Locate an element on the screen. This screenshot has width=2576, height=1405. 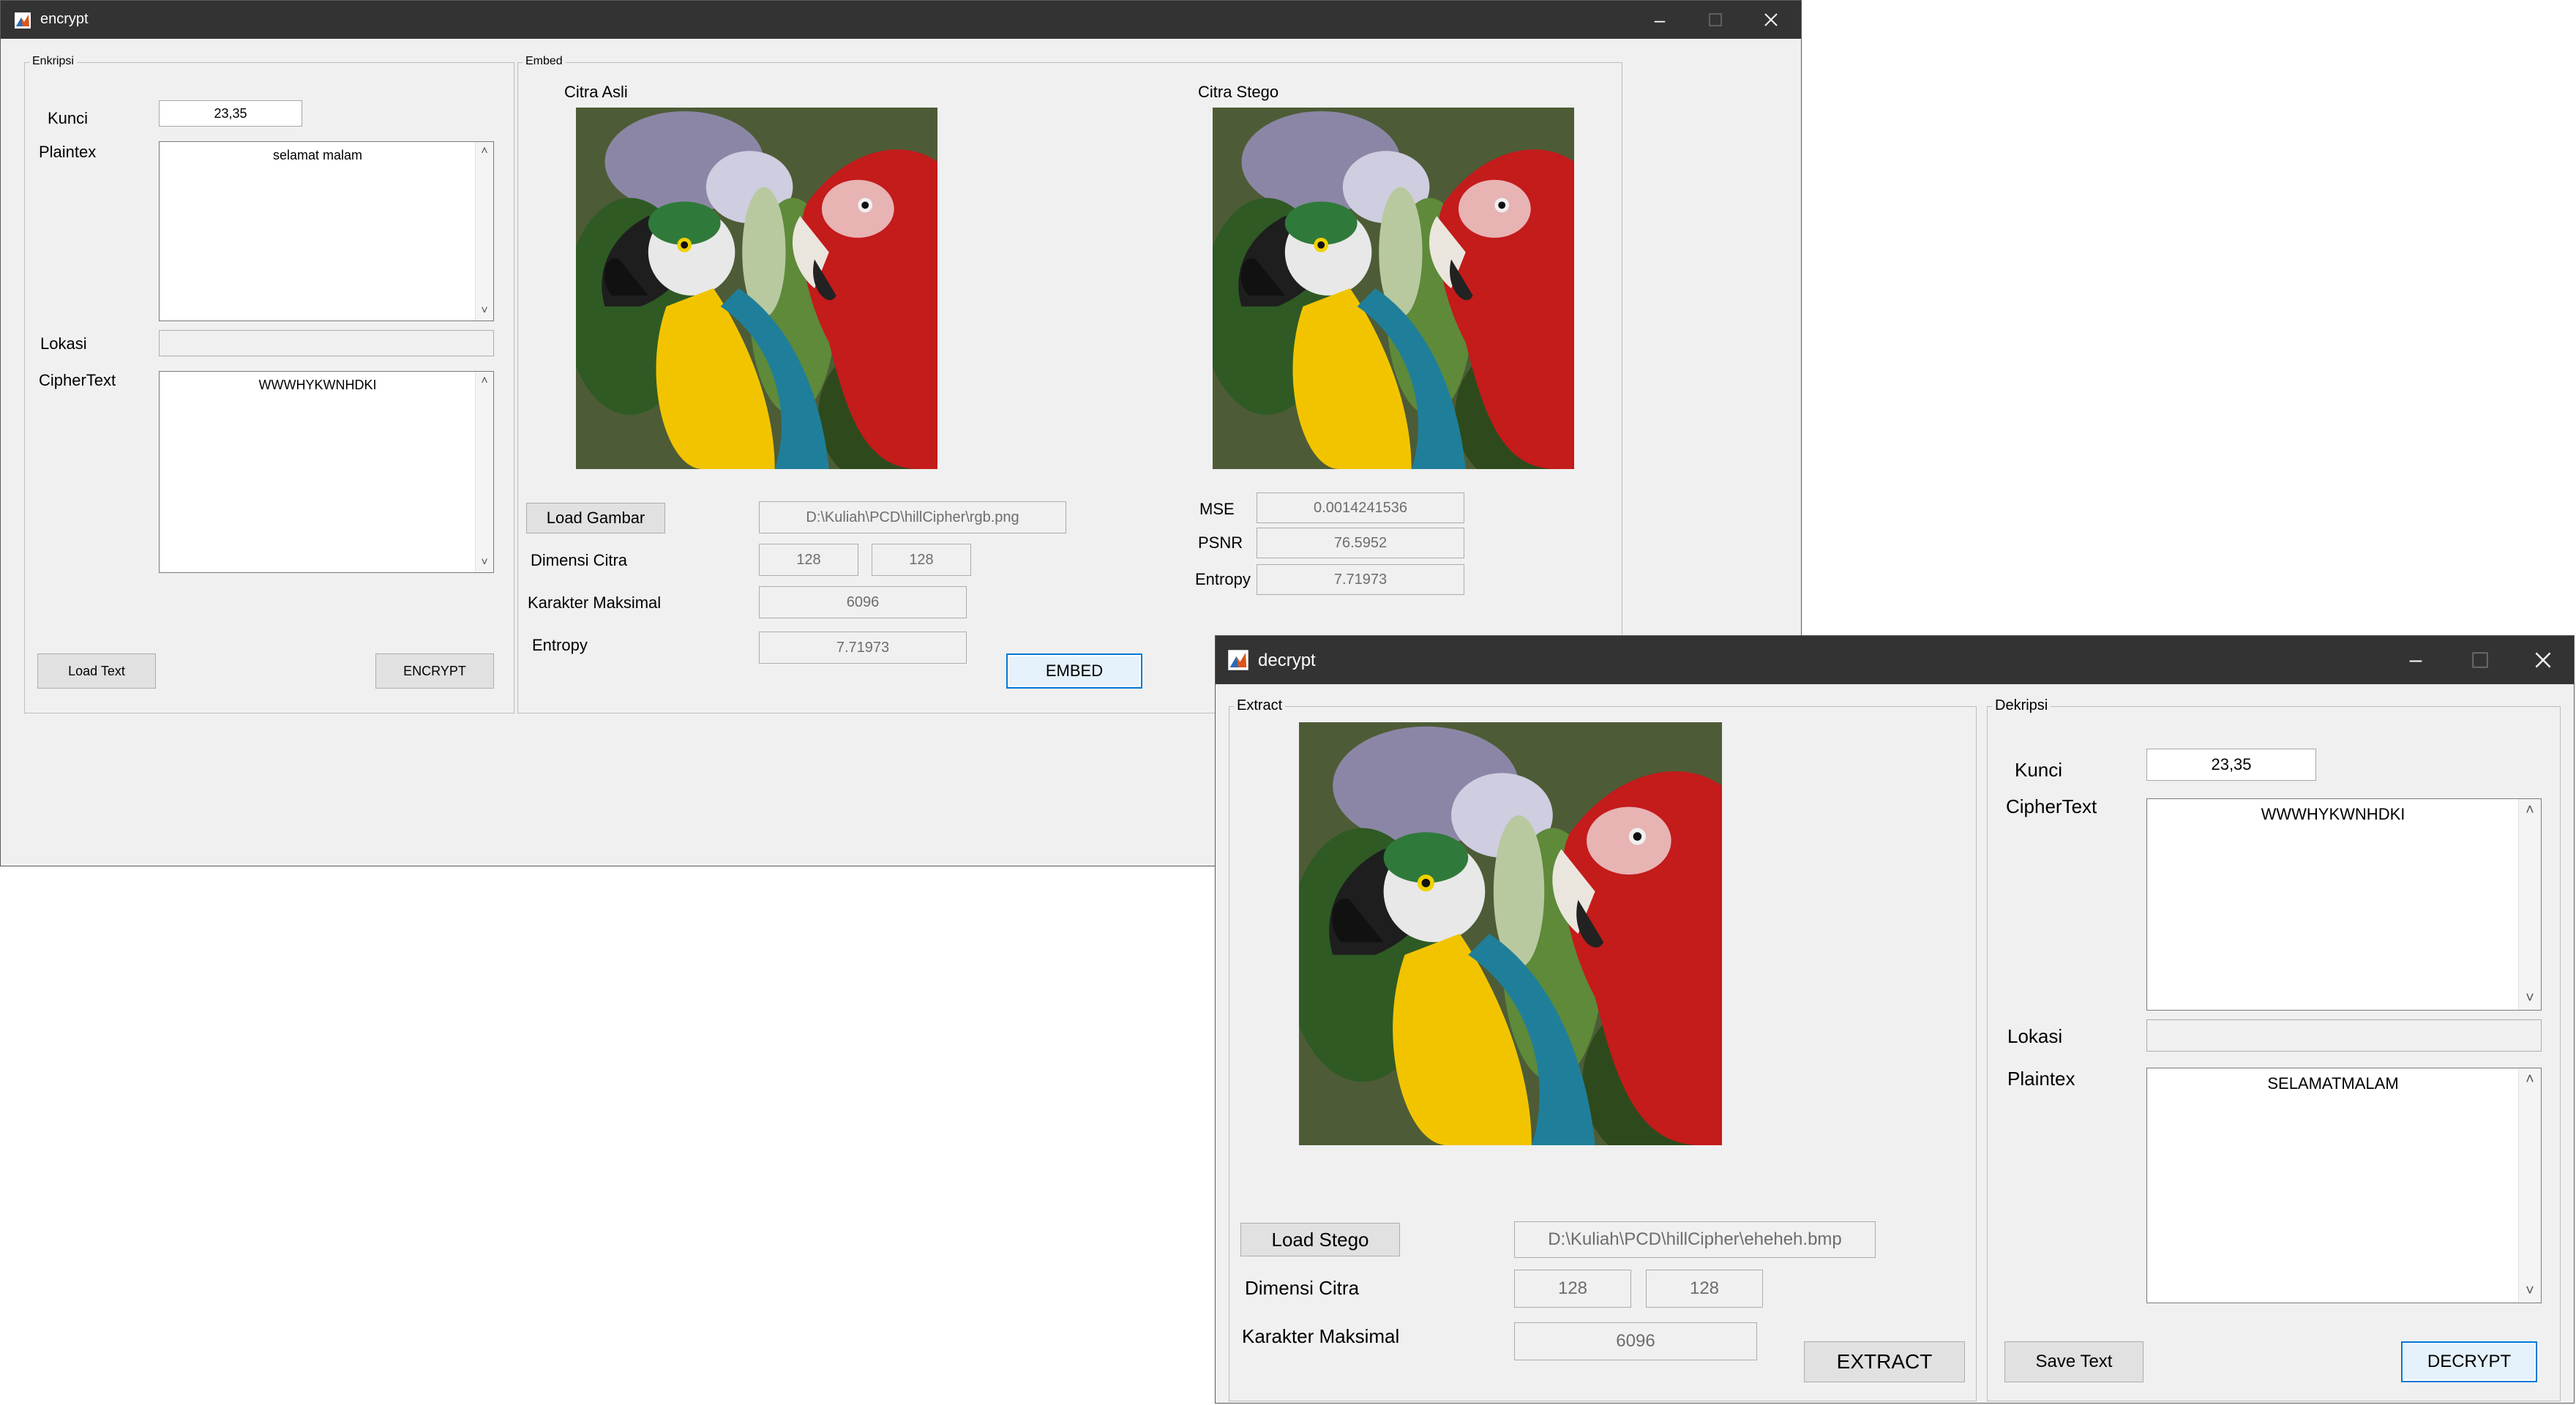
citra-stego-label: Citra Stego is located at coordinates (1238, 92).